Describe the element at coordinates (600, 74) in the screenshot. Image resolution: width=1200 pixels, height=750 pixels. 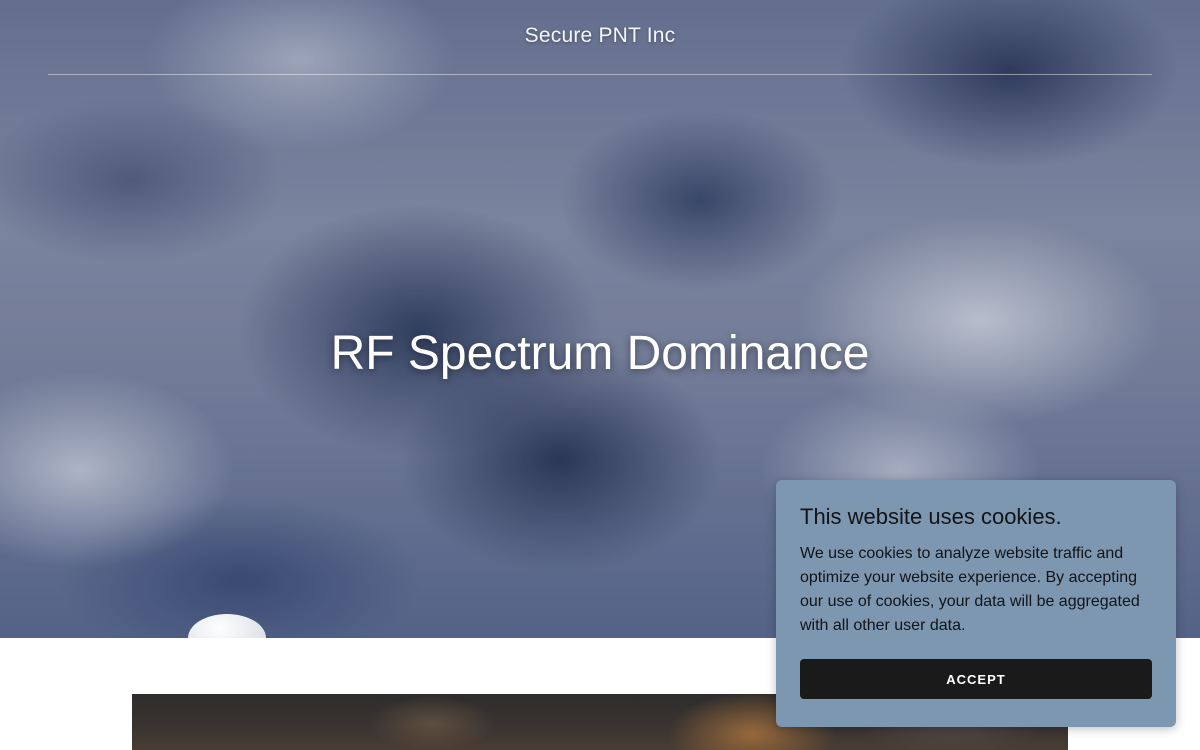
I see `header-divider` at that location.